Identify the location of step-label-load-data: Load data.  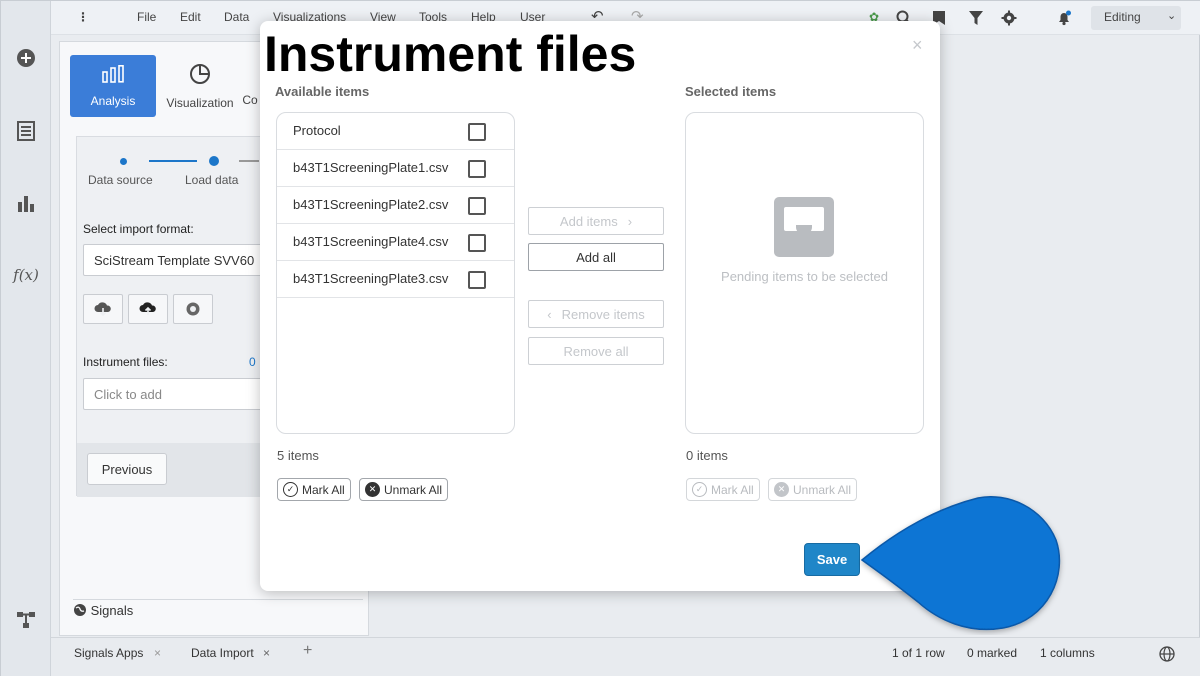
(212, 180).